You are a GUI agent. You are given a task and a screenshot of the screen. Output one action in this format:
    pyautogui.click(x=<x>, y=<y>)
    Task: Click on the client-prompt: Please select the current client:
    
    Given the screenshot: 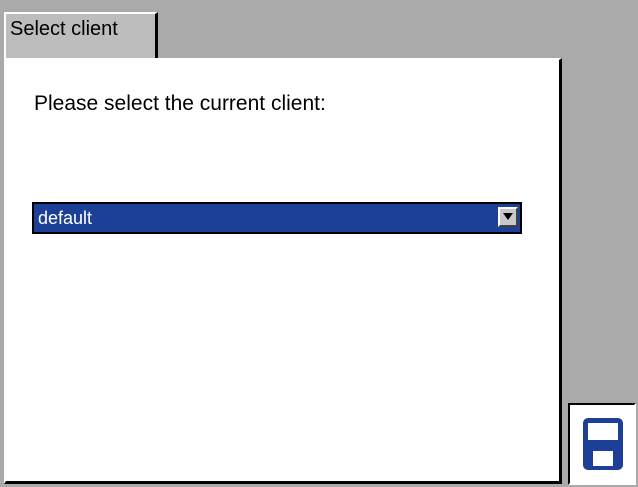 What is the action you would take?
    pyautogui.click(x=180, y=103)
    